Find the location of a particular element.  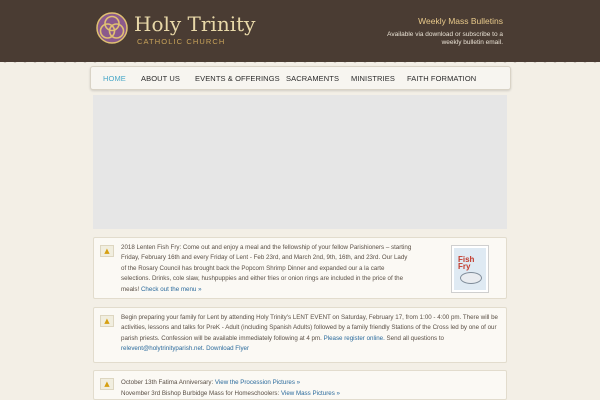

mass-pictures-link: View Mass Pictures » is located at coordinates (310, 393).